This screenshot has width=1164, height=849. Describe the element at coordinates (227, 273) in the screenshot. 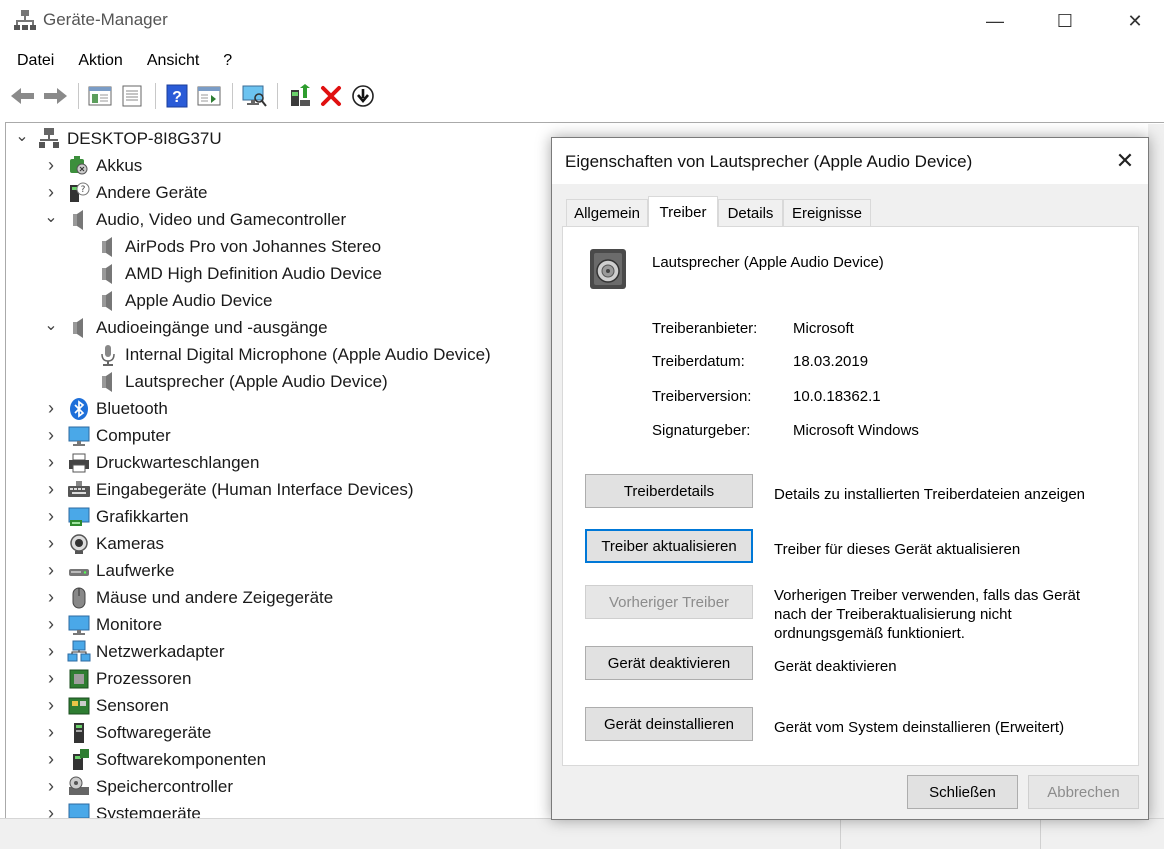

I see `tree-device-item: AMD High Definition Audio Device` at that location.